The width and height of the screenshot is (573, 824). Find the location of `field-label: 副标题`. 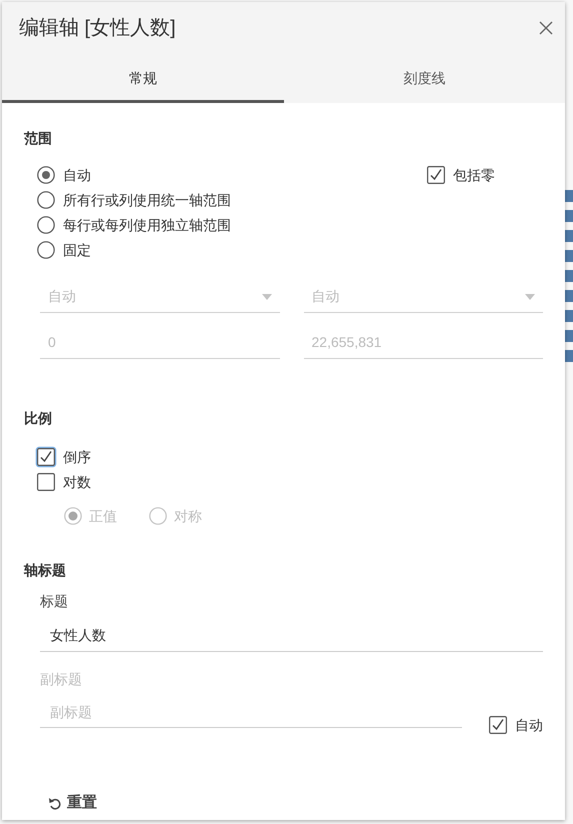

field-label: 副标题 is located at coordinates (61, 679).